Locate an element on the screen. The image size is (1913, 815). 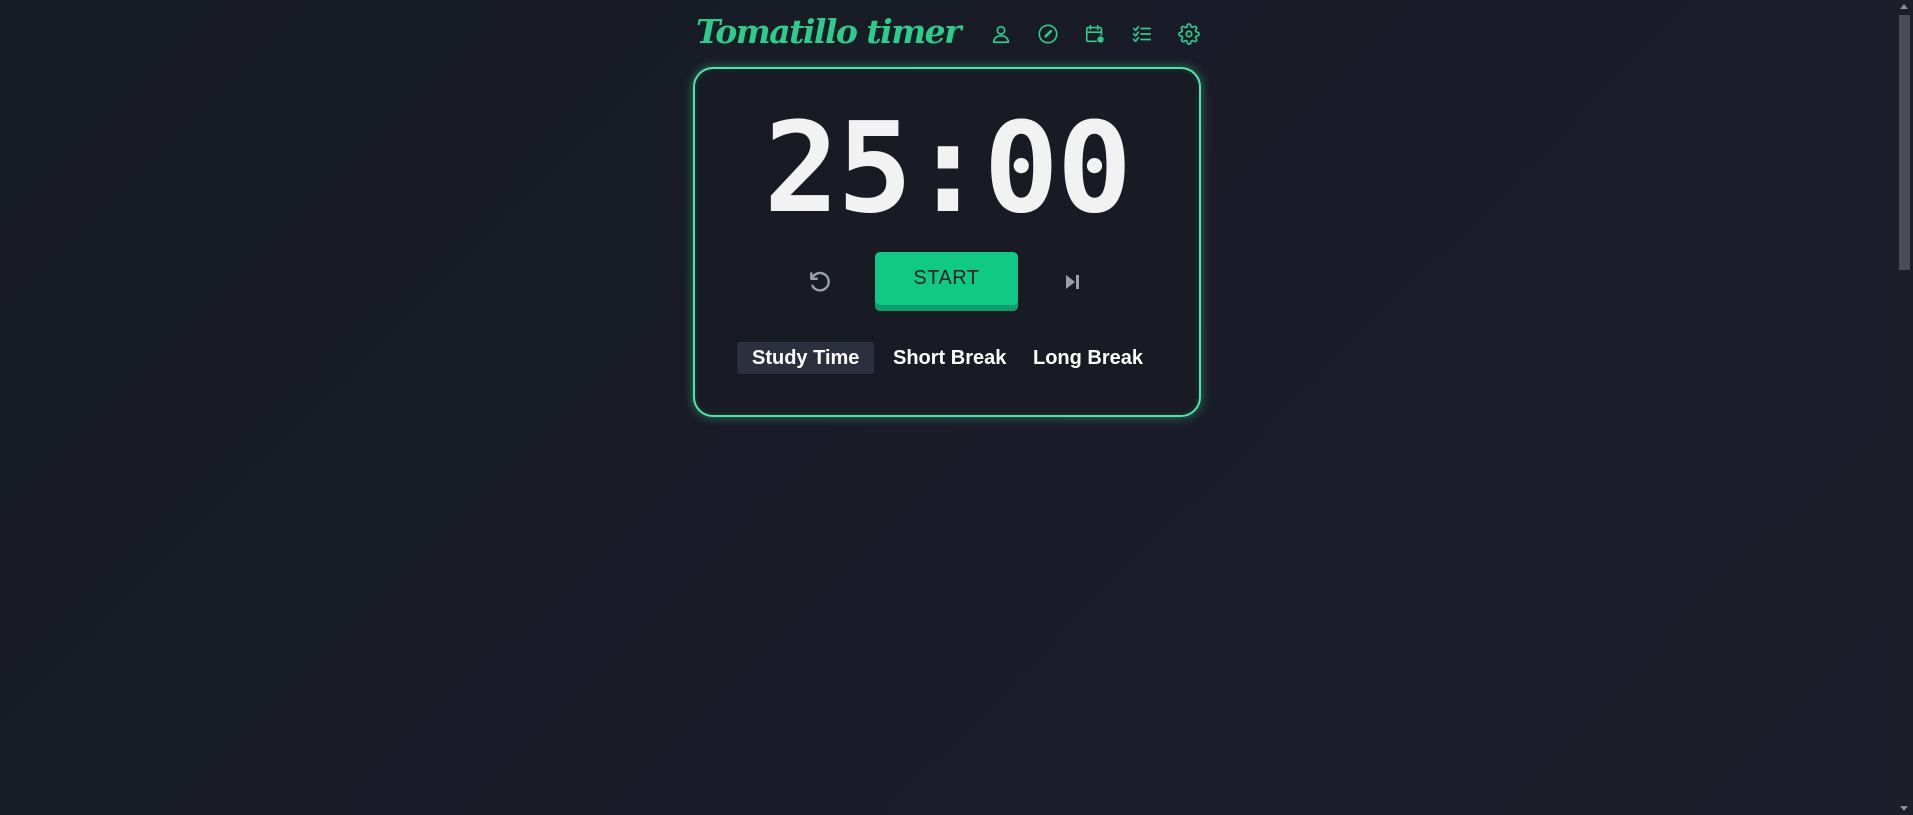
time-display: 25:00 is located at coordinates (947, 168).